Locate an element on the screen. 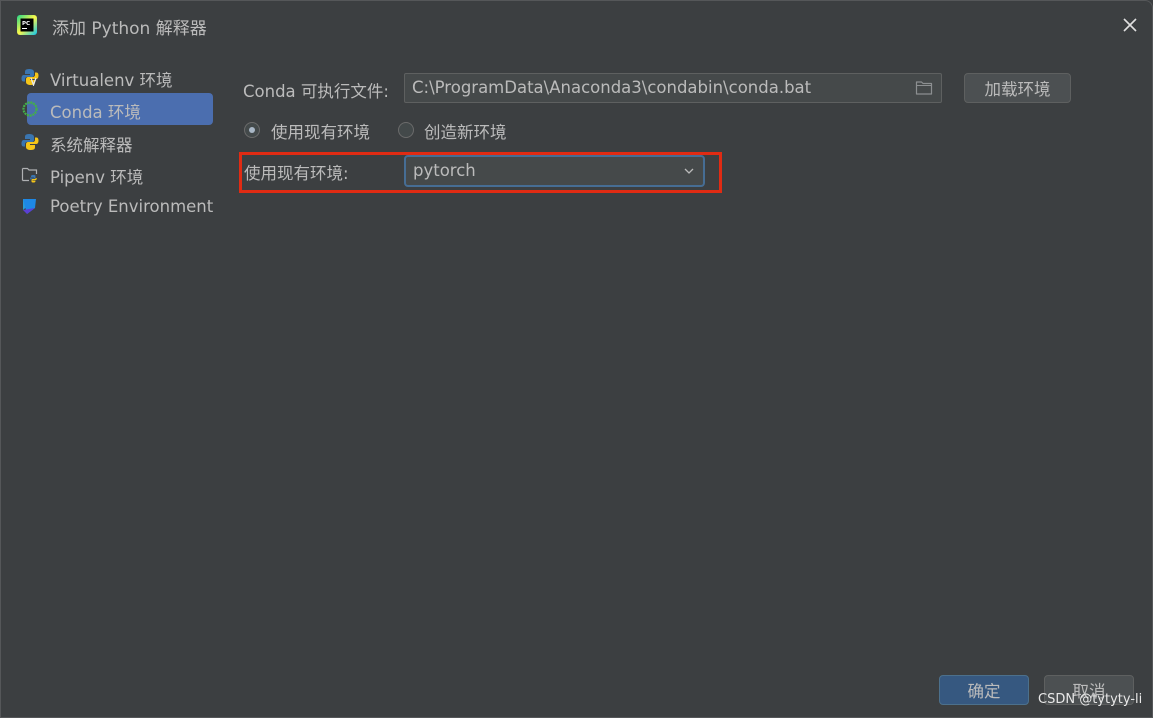  conda-icon is located at coordinates (30, 109).